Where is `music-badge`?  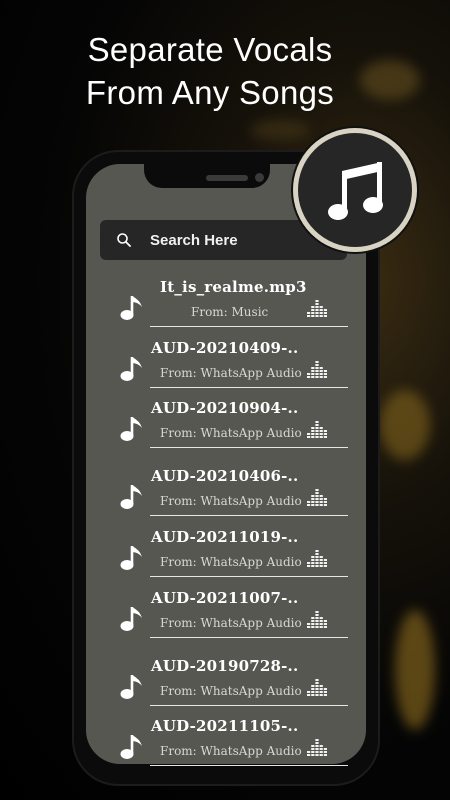 music-badge is located at coordinates (355, 190).